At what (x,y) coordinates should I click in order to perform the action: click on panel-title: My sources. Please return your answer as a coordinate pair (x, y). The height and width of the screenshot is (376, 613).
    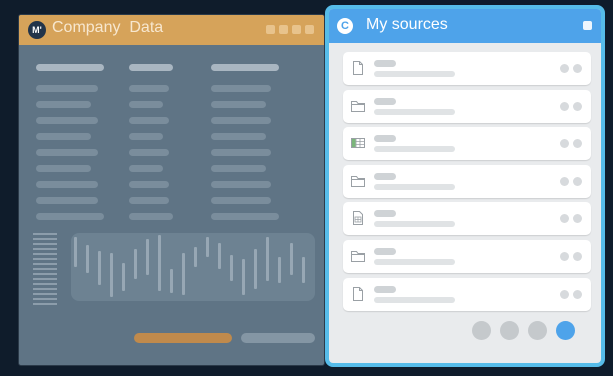
    Looking at the image, I should click on (407, 24).